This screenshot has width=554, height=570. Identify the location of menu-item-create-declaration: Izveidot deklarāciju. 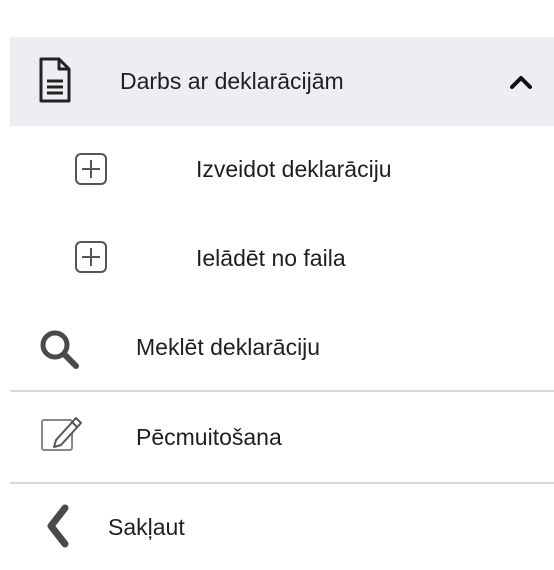
(282, 169).